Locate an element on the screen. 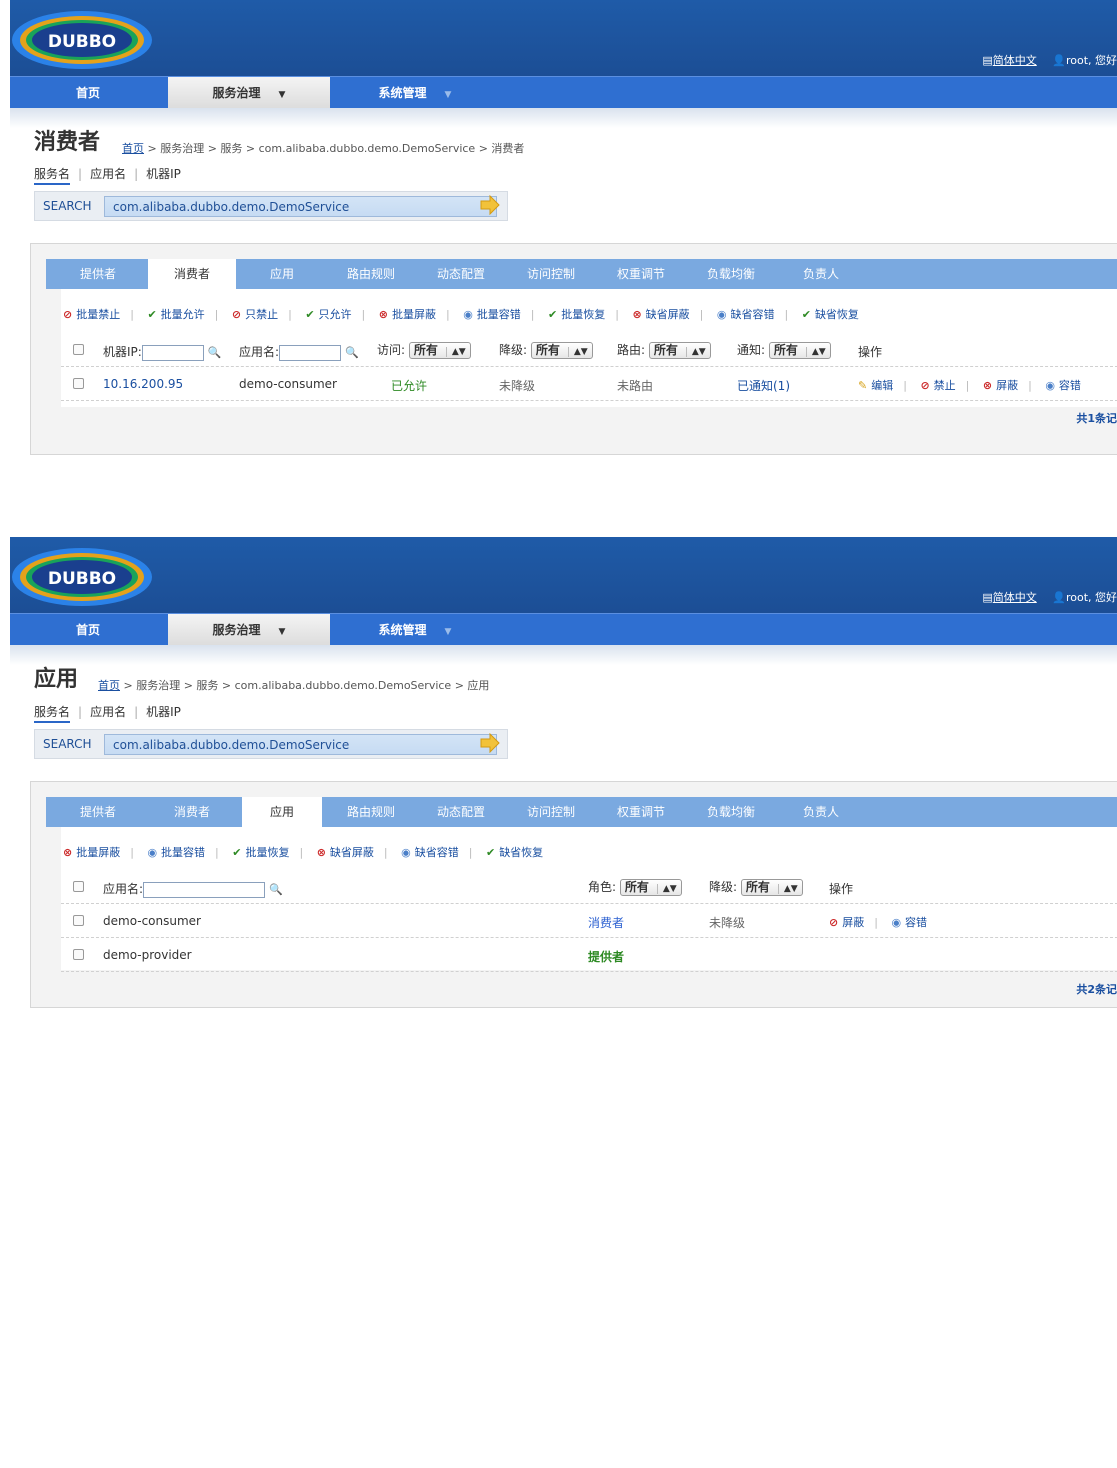  row-degrade: 未降级 is located at coordinates (517, 386).